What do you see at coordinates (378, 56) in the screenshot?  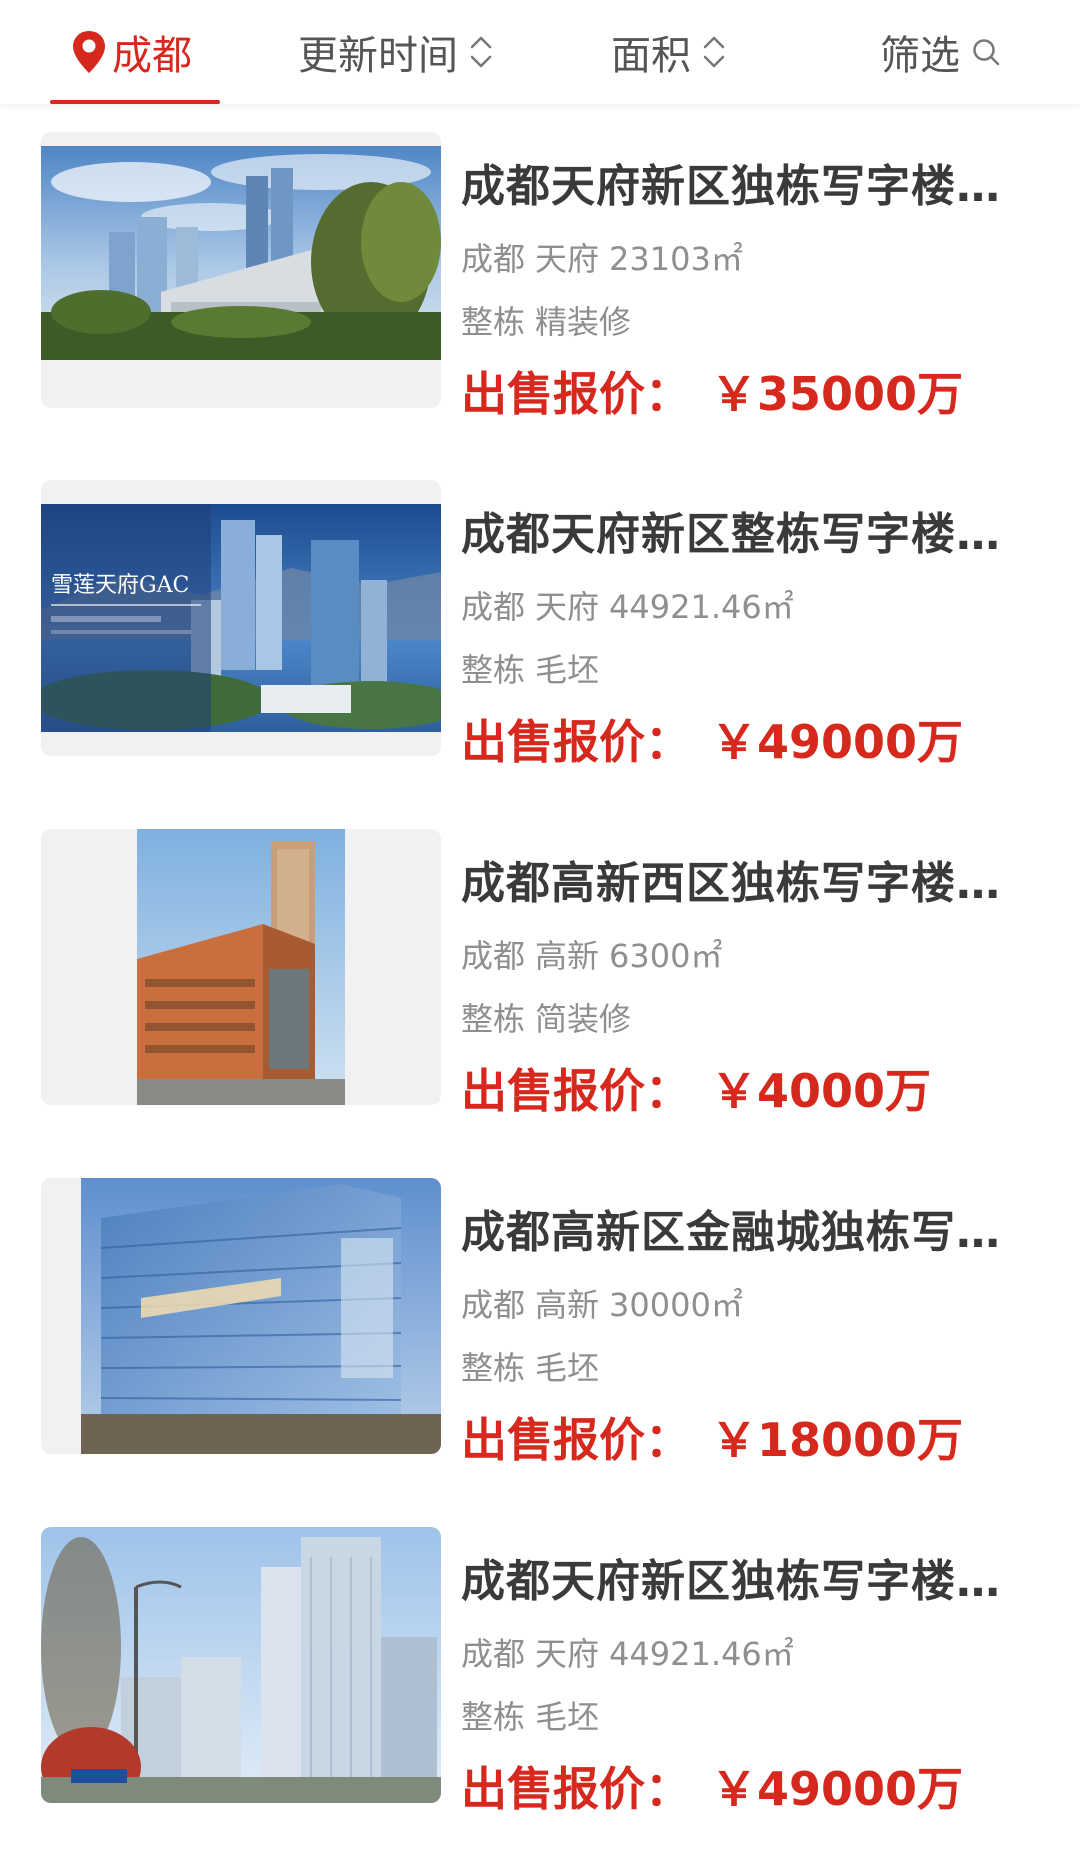 I see `update-time-label: 更新时间` at bounding box center [378, 56].